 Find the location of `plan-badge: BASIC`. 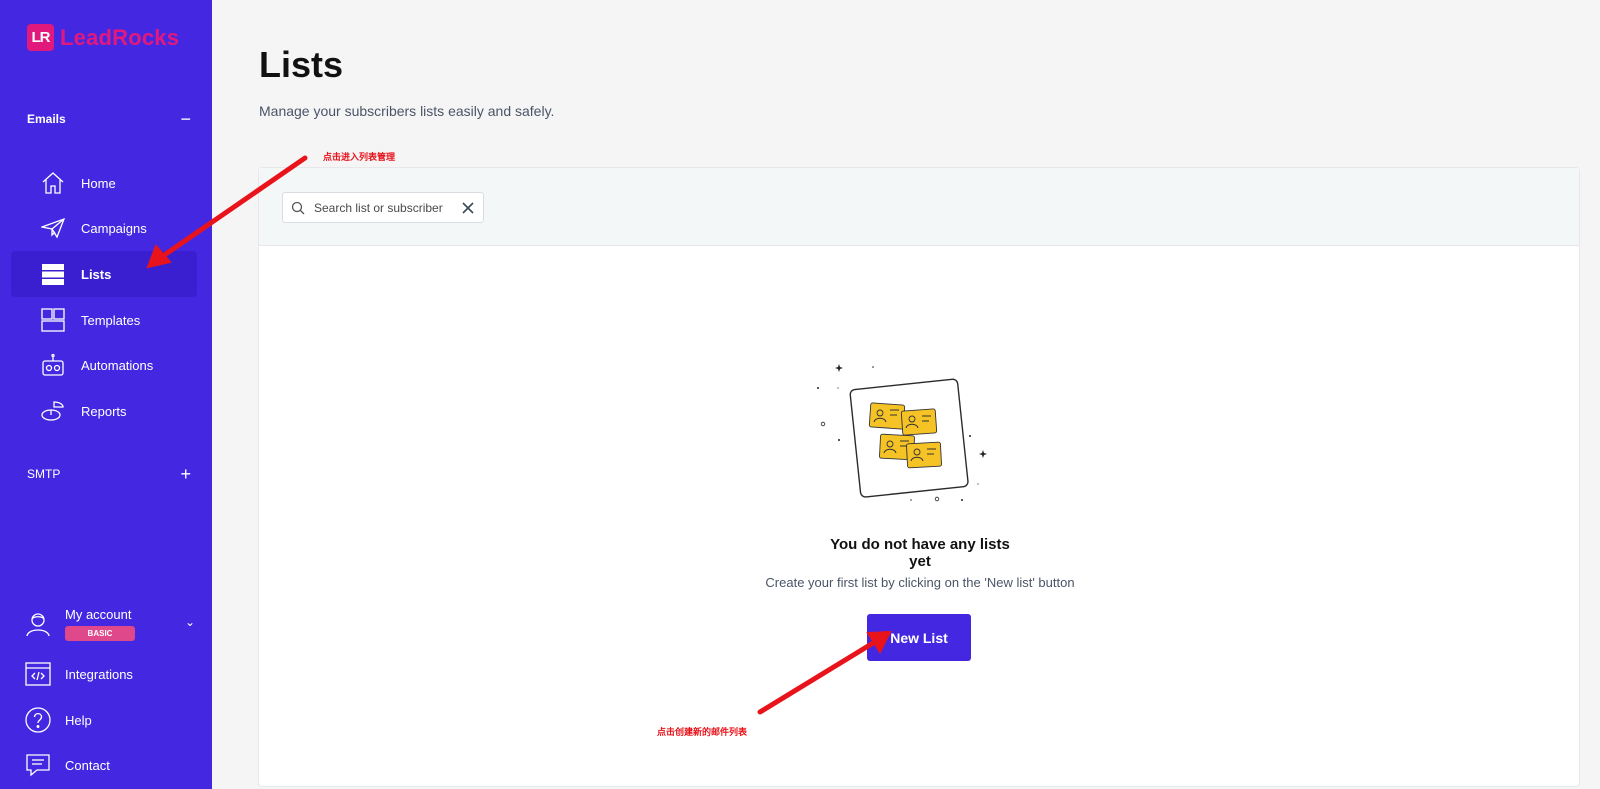

plan-badge: BASIC is located at coordinates (100, 633).